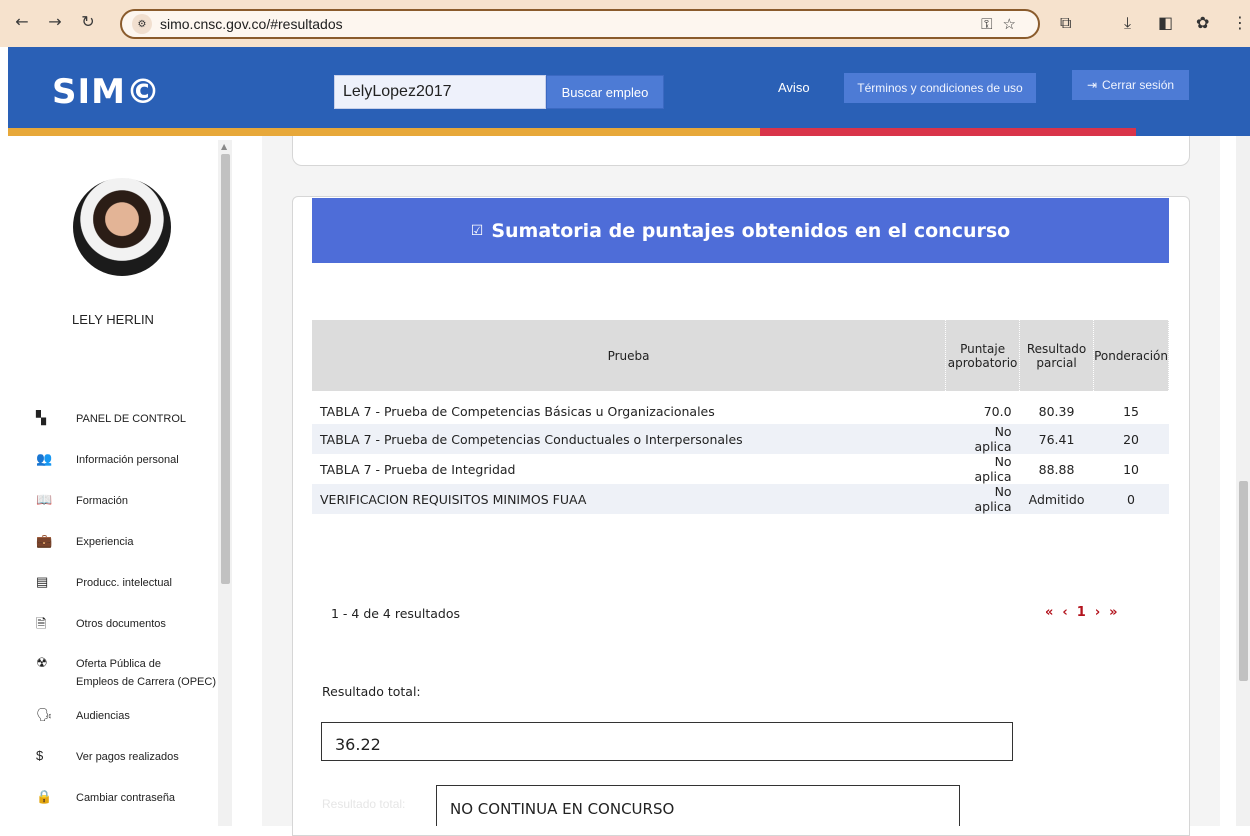  Describe the element at coordinates (629, 132) in the screenshot. I see `header-stripe` at that location.